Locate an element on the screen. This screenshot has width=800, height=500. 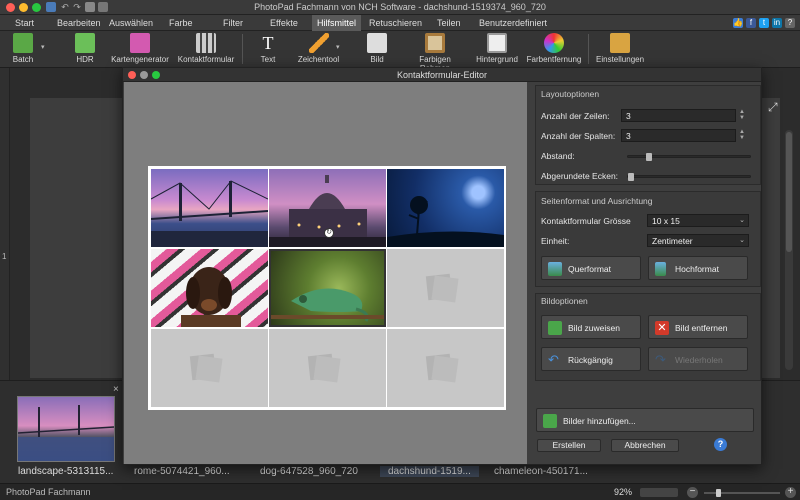
zoom-level: 92% is located at coordinates (623, 492).